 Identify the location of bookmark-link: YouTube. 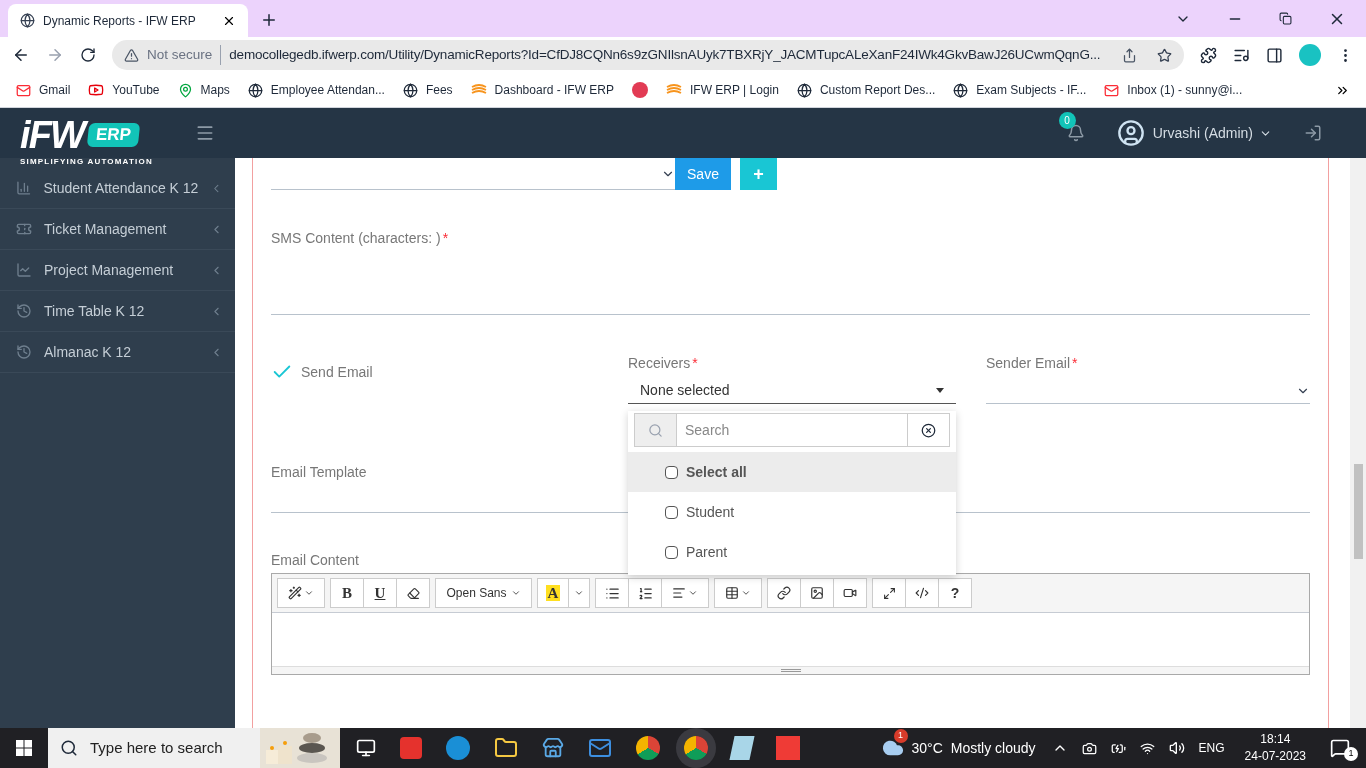
(136, 90).